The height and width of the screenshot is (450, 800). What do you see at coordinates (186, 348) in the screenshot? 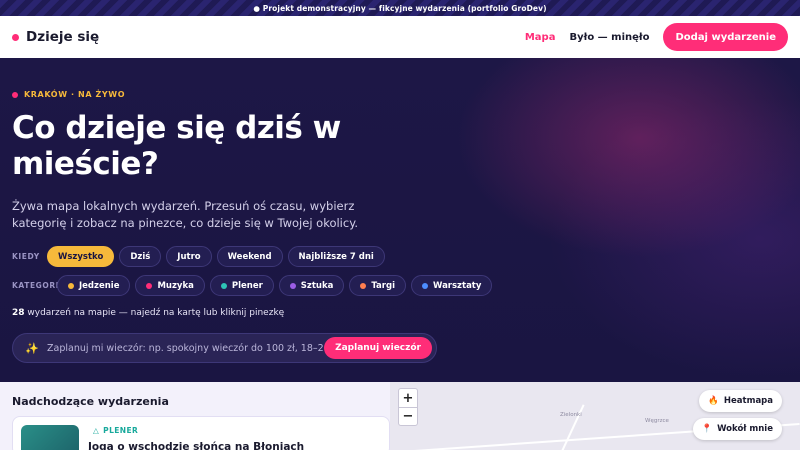
I see `planner-input` at bounding box center [186, 348].